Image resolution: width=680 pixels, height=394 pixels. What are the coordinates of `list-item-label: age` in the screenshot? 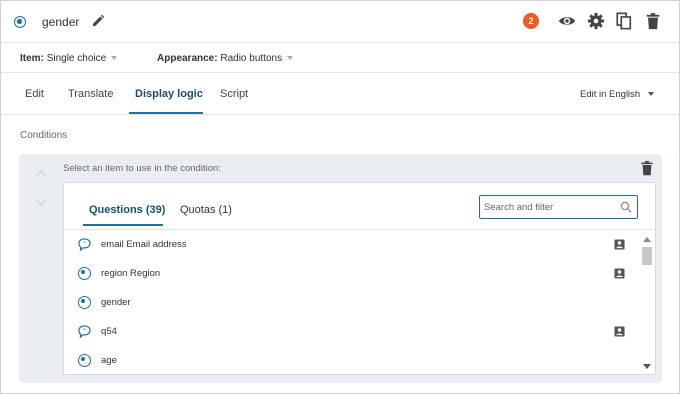 It's located at (109, 360).